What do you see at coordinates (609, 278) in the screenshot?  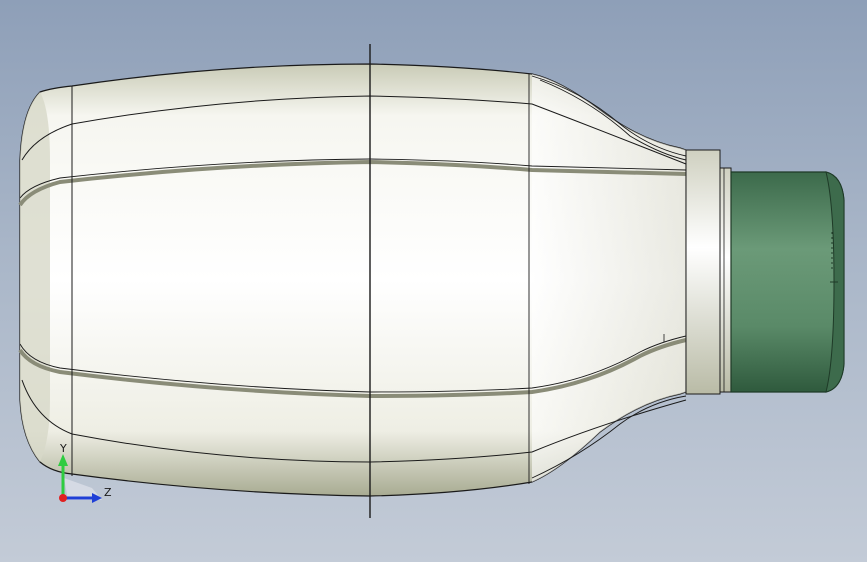 I see `bottle-shoulder` at bounding box center [609, 278].